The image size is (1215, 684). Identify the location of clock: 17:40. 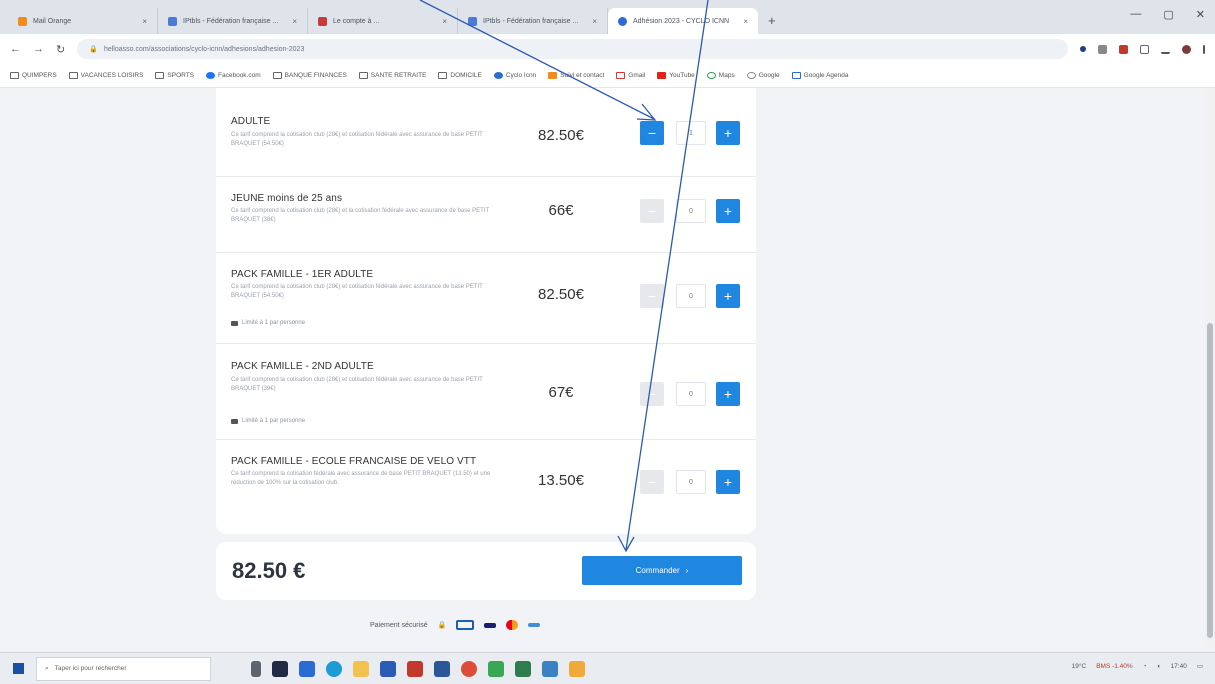
(1179, 666).